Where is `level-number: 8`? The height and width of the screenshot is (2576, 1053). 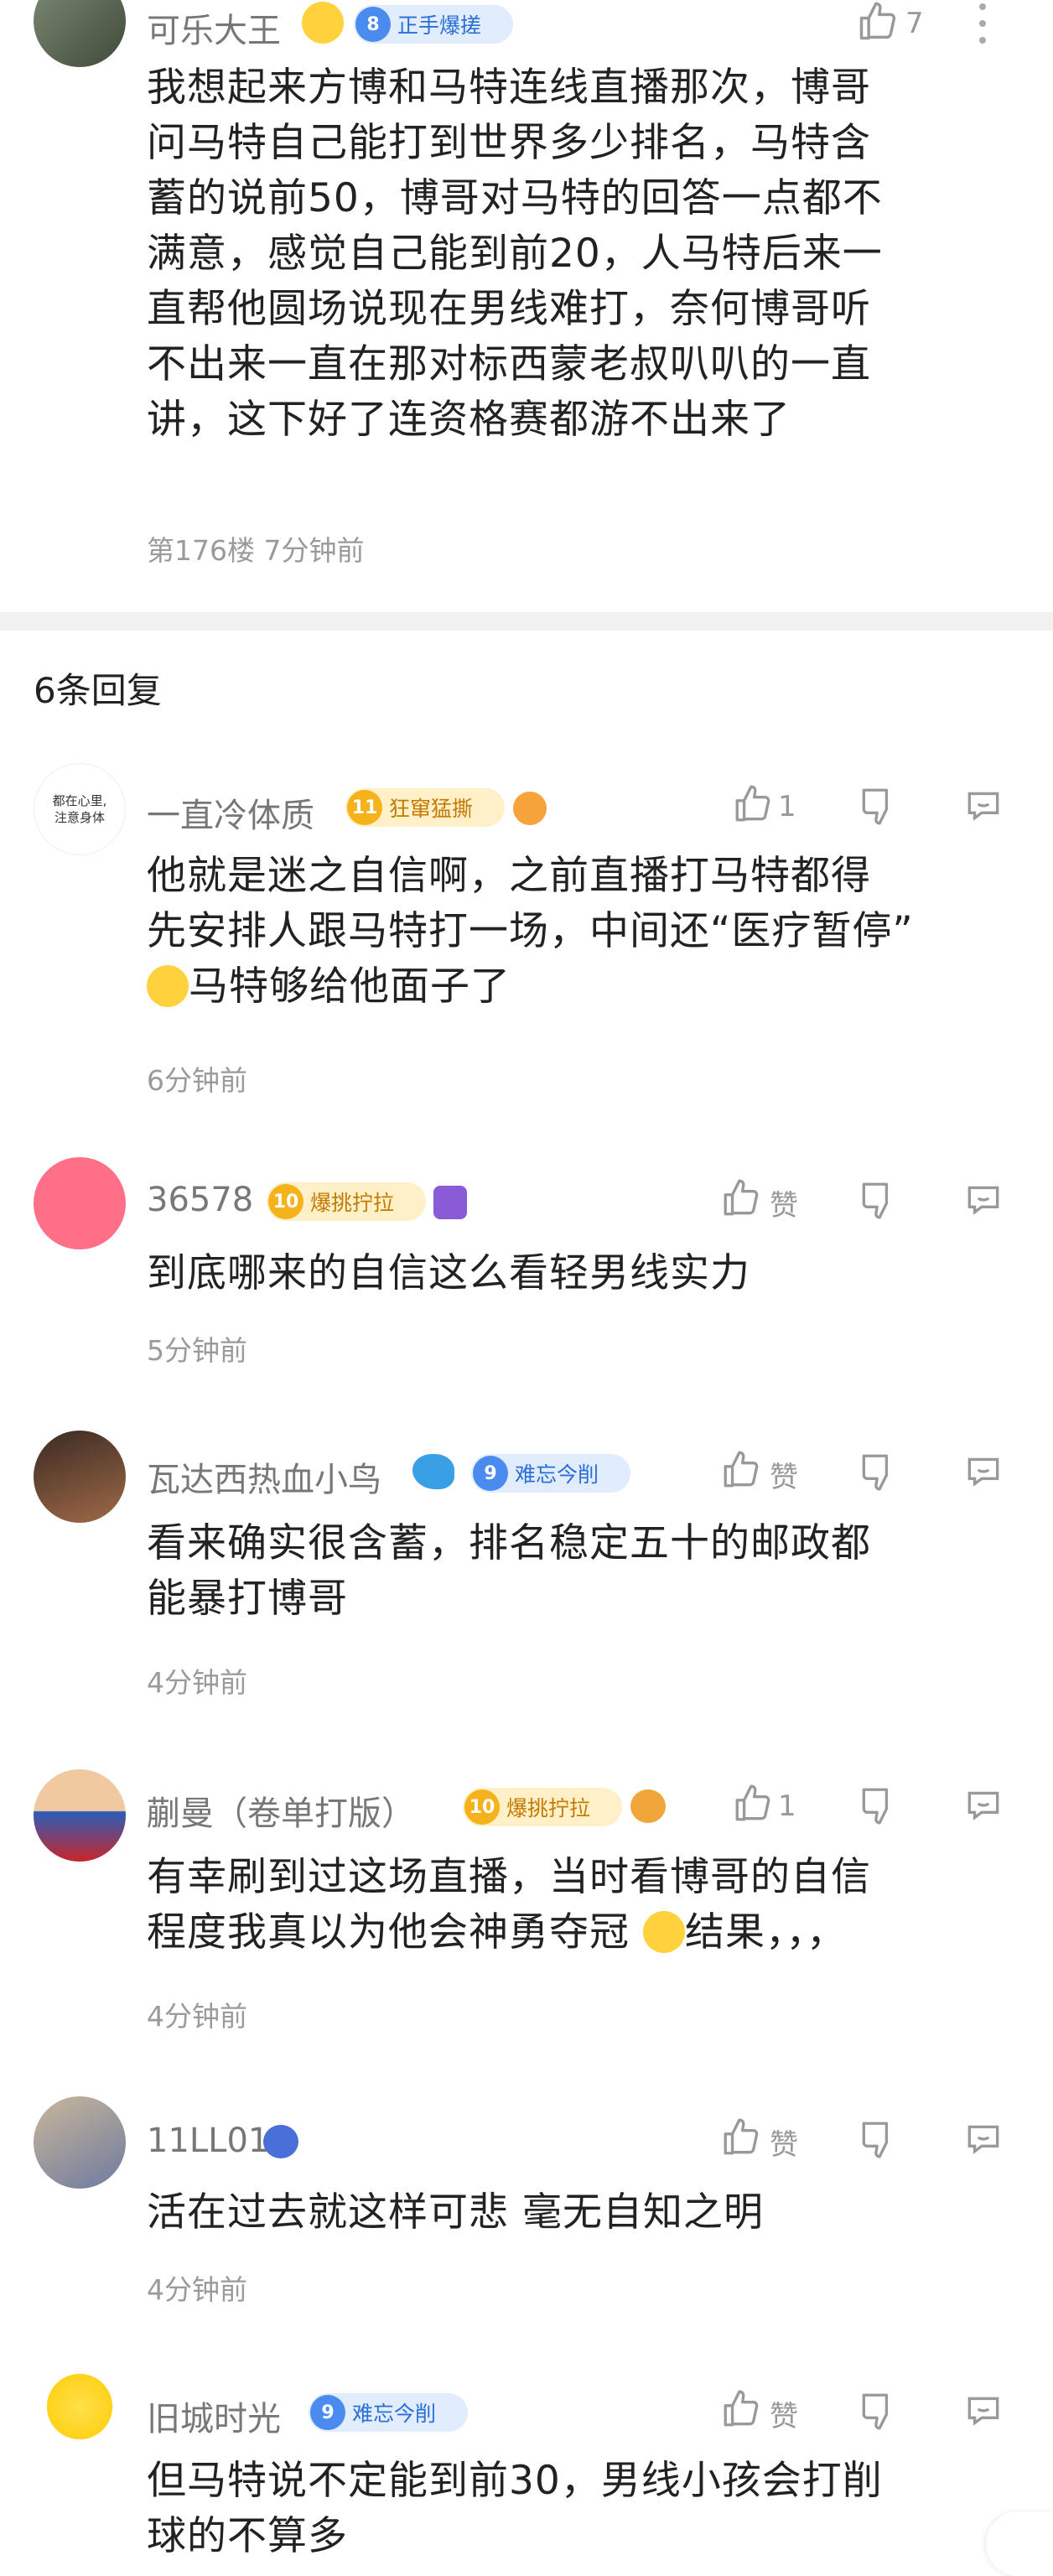
level-number: 8 is located at coordinates (373, 24).